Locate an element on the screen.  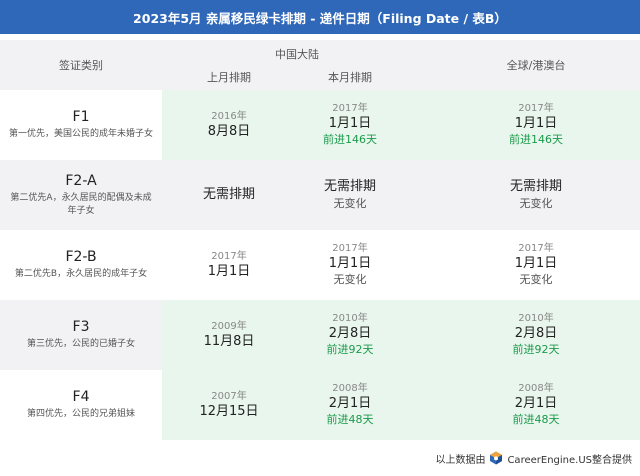
category-code: F1 is located at coordinates (81, 117).